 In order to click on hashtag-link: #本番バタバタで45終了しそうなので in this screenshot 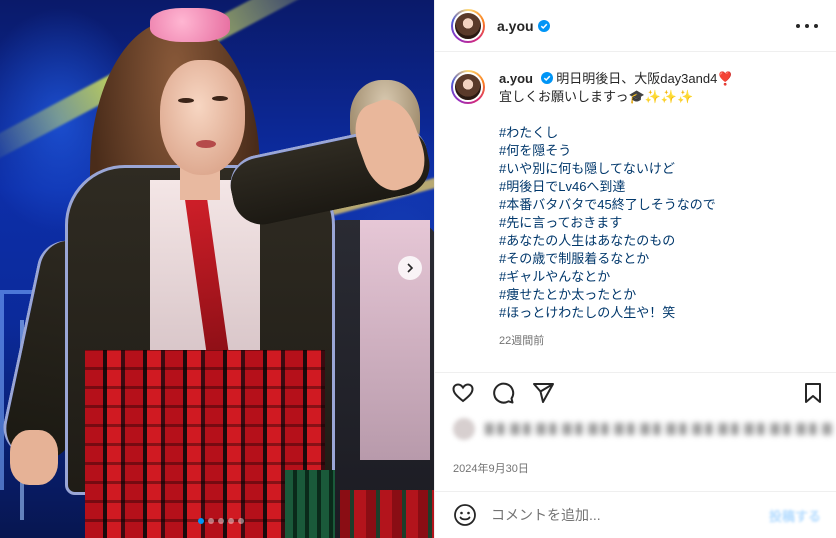, I will do `click(616, 205)`.